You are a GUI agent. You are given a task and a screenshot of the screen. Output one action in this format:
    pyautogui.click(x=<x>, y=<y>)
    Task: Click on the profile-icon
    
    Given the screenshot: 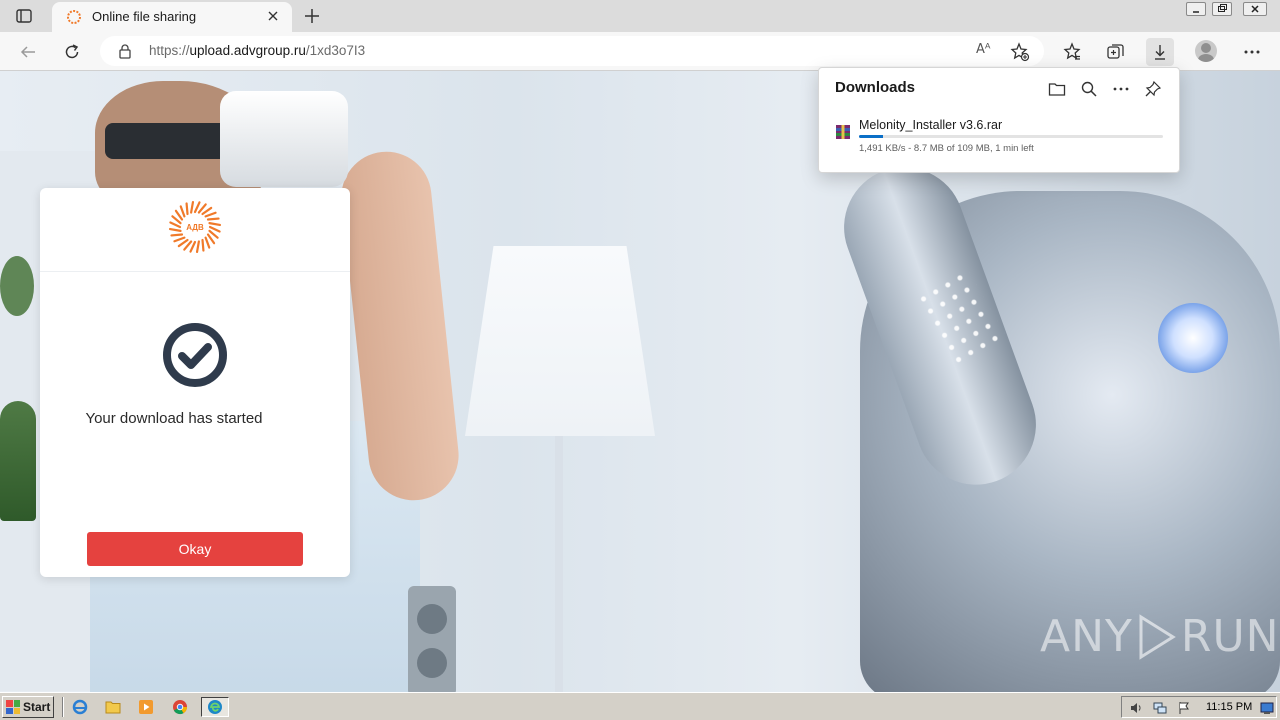 What is the action you would take?
    pyautogui.click(x=1206, y=51)
    